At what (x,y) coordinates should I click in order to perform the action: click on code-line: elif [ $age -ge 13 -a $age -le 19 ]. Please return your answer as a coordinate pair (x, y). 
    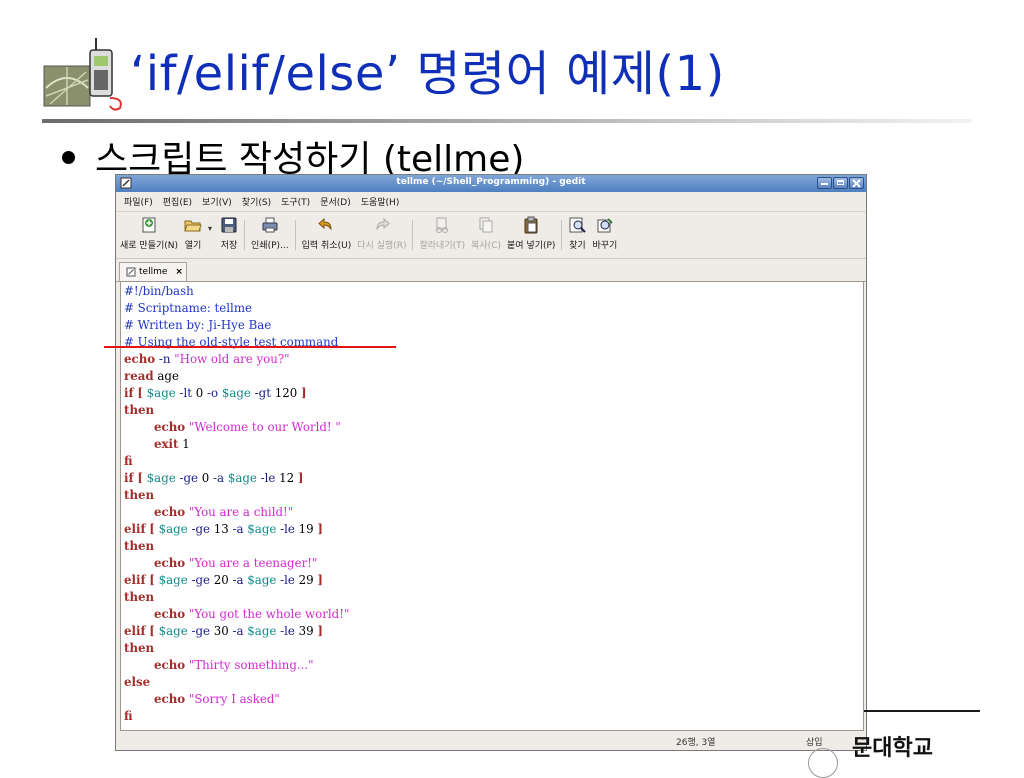
    Looking at the image, I should click on (493, 529).